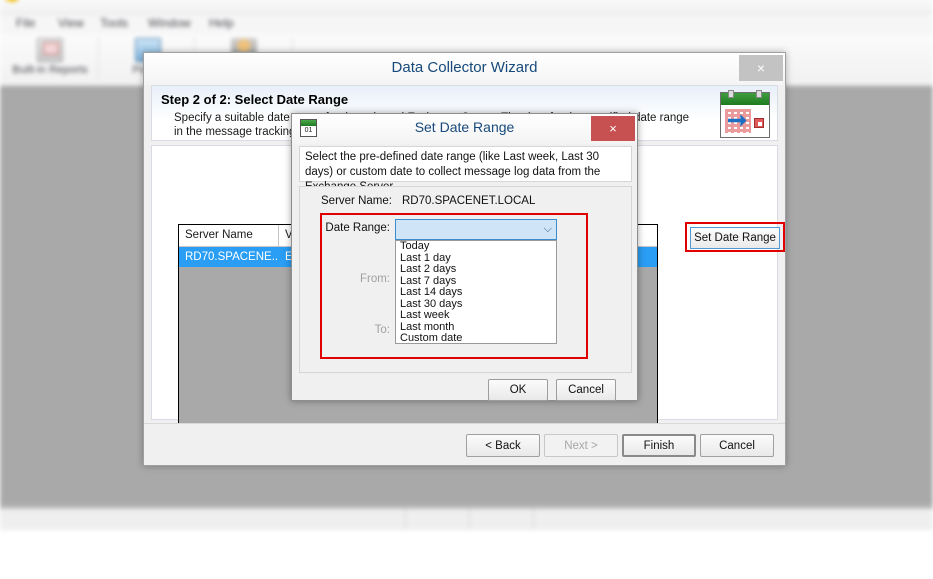 The width and height of the screenshot is (933, 579). Describe the element at coordinates (221, 23) in the screenshot. I see `menu-item-help: Help` at that location.